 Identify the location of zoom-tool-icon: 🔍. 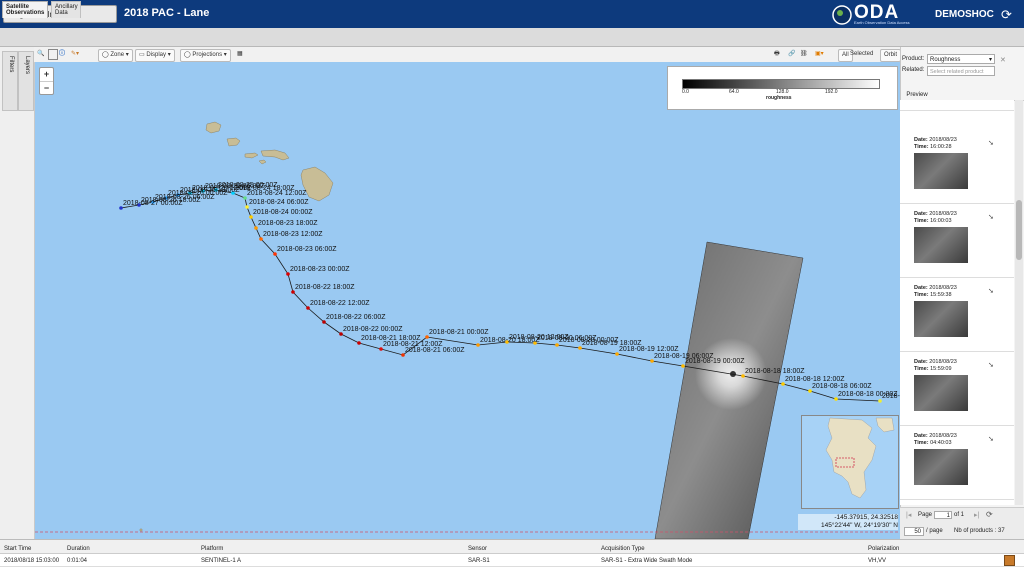
(40, 54).